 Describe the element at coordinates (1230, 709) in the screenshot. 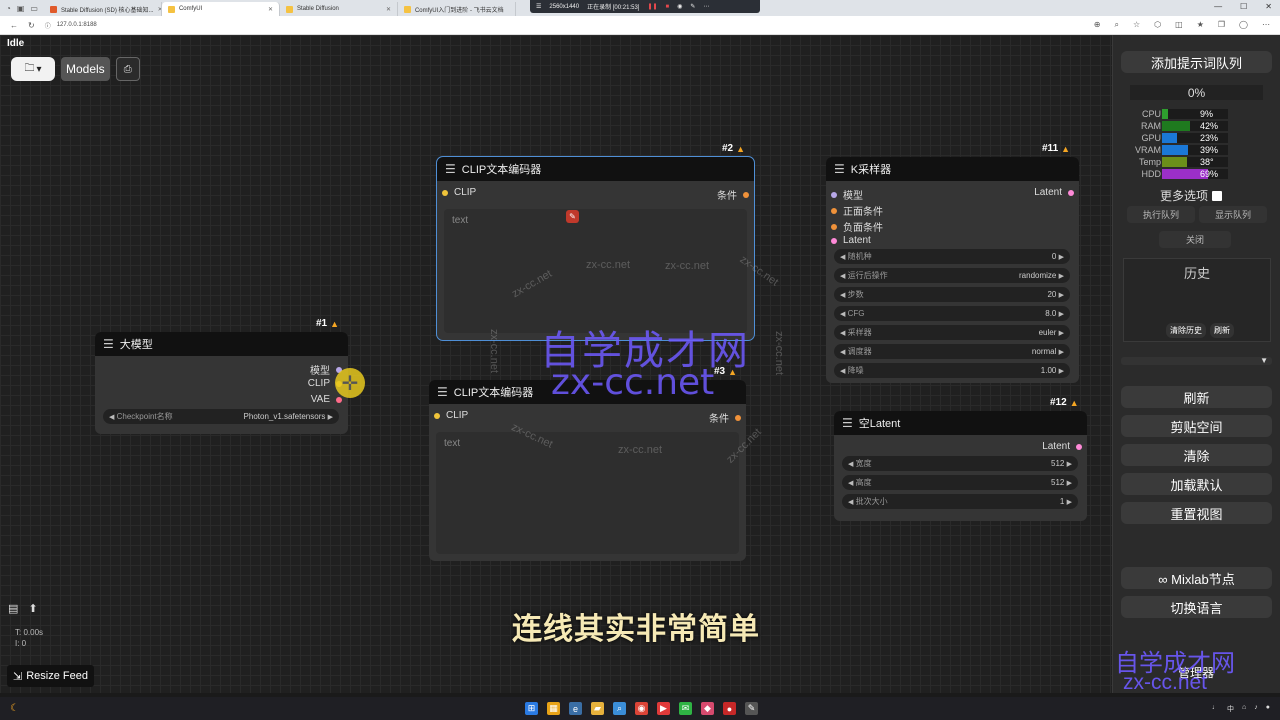

I see `ime-icon: 中` at that location.